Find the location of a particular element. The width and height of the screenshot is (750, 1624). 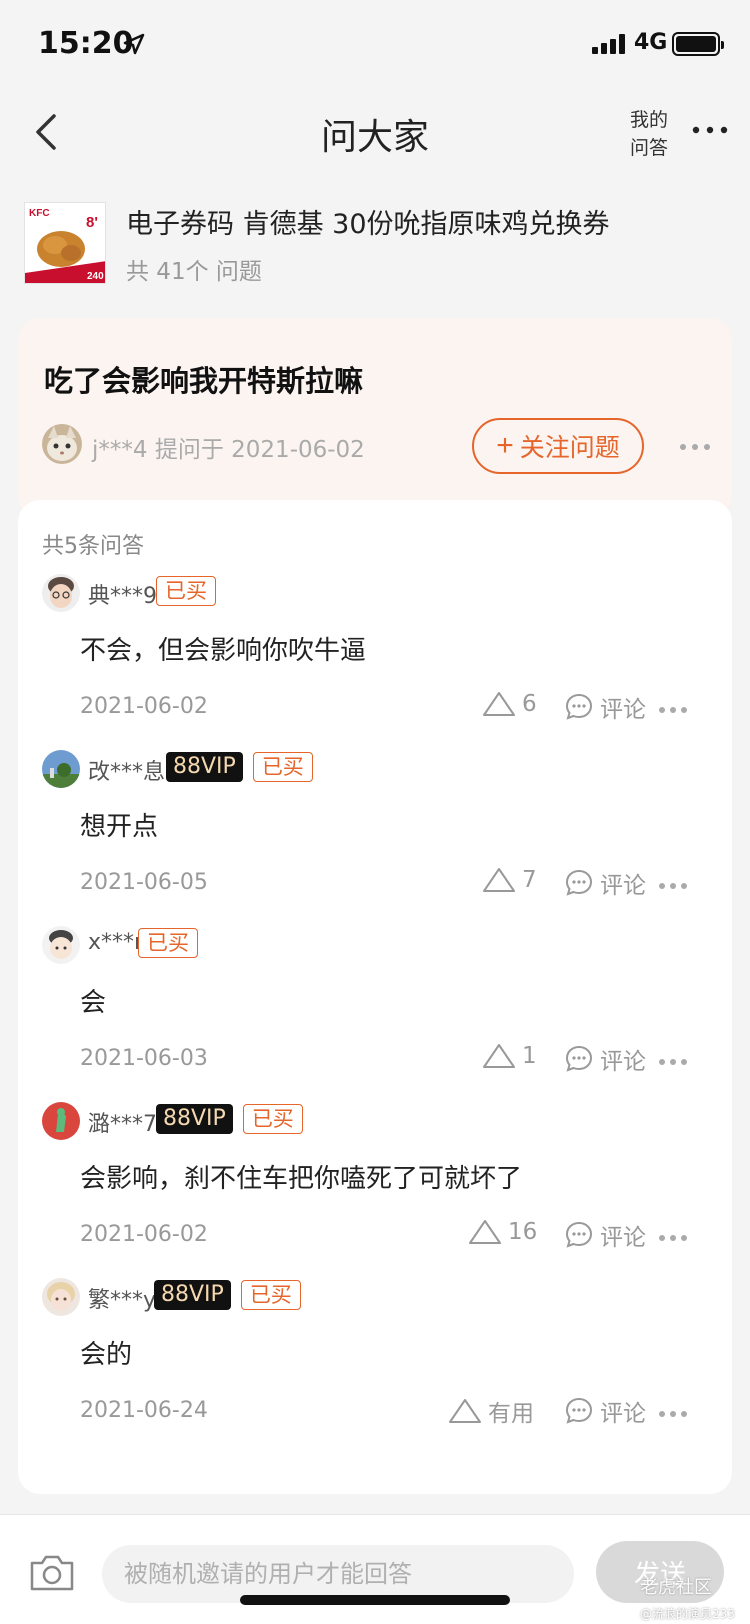

follow-question-button: + 关注问题 is located at coordinates (558, 446).